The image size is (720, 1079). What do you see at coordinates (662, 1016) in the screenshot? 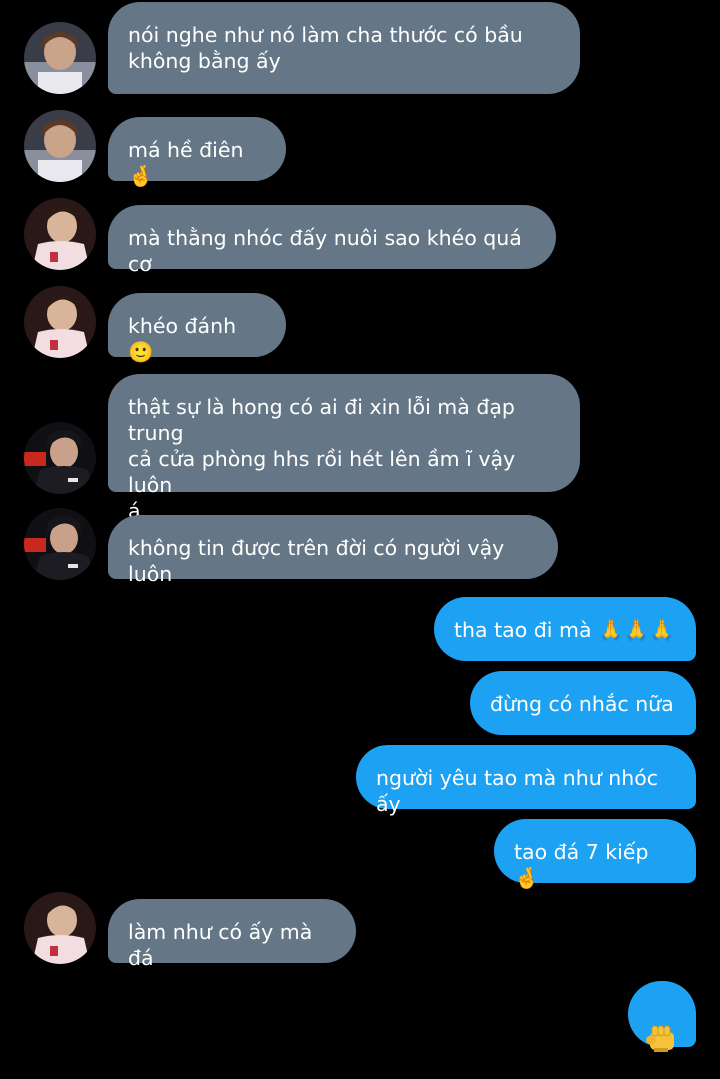
I see `sent-emoji-bubble` at bounding box center [662, 1016].